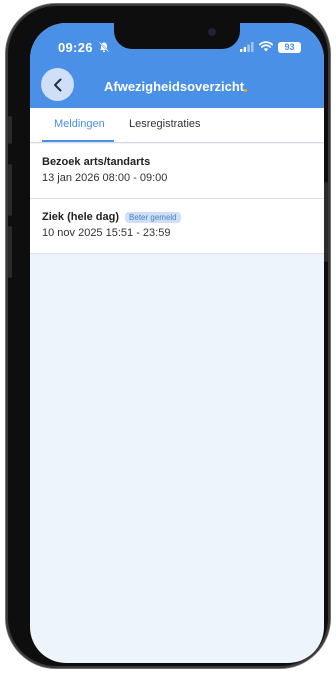 This screenshot has height=673, width=336. Describe the element at coordinates (174, 86) in the screenshot. I see `page-title: Afwezigheidsoverzicht` at that location.